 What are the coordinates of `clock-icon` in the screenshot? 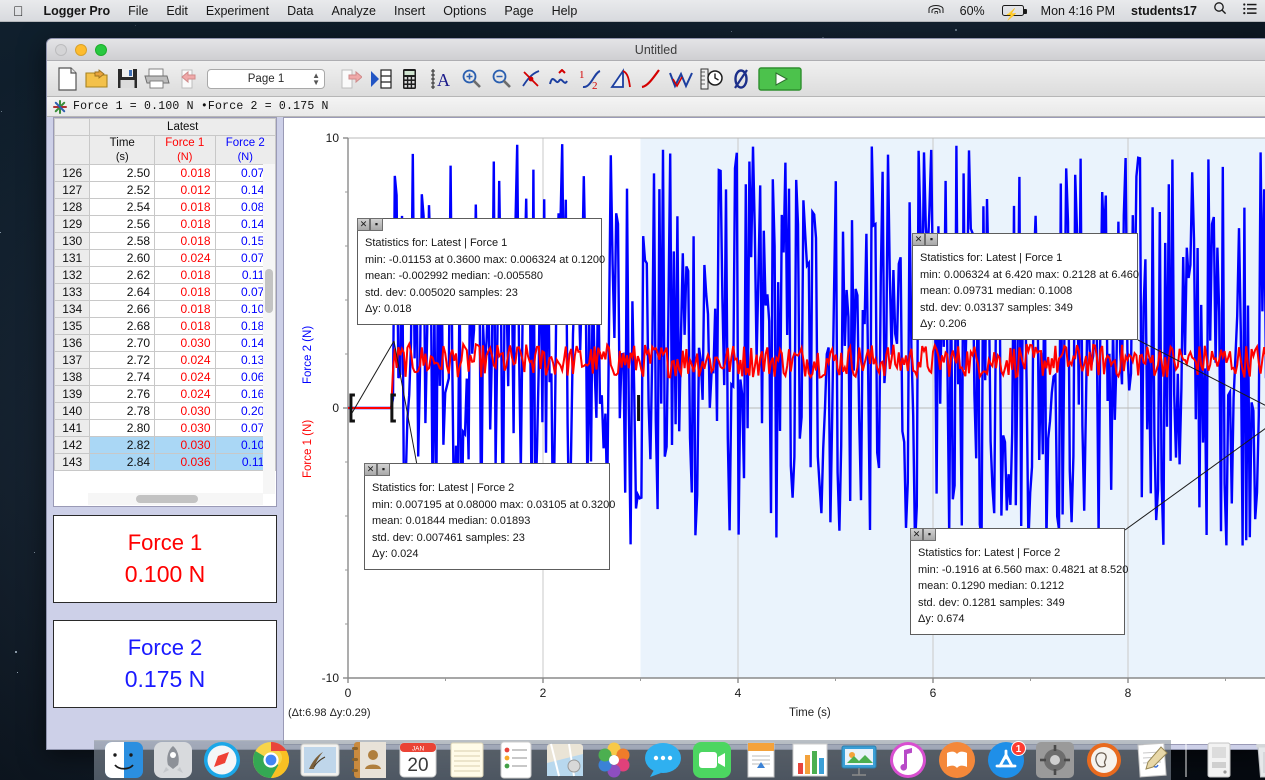 It's located at (711, 79).